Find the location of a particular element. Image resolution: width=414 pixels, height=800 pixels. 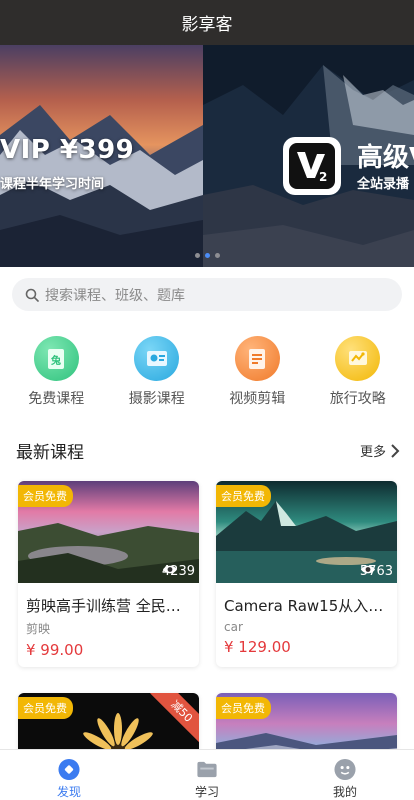

app-title: 影享客 is located at coordinates (207, 25).